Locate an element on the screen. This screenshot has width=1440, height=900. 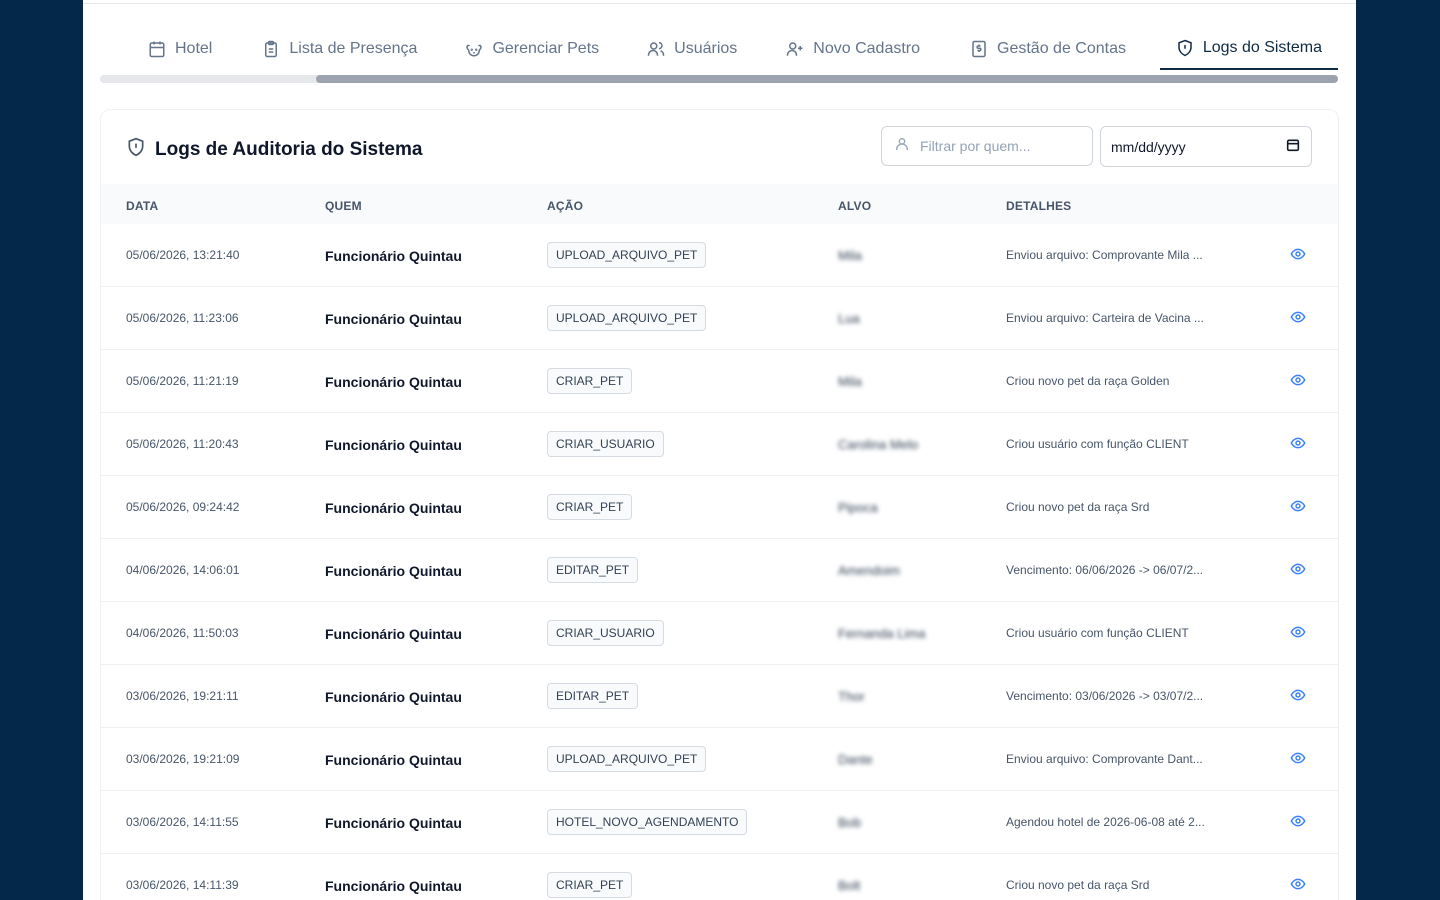
row-action-badge: EDITAR_PET is located at coordinates (593, 696).